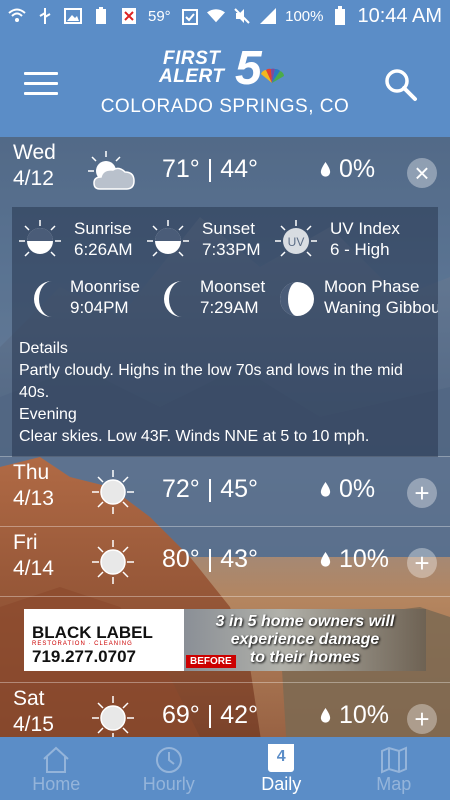  I want to click on moonset-time: 7:29AM, so click(229, 307).